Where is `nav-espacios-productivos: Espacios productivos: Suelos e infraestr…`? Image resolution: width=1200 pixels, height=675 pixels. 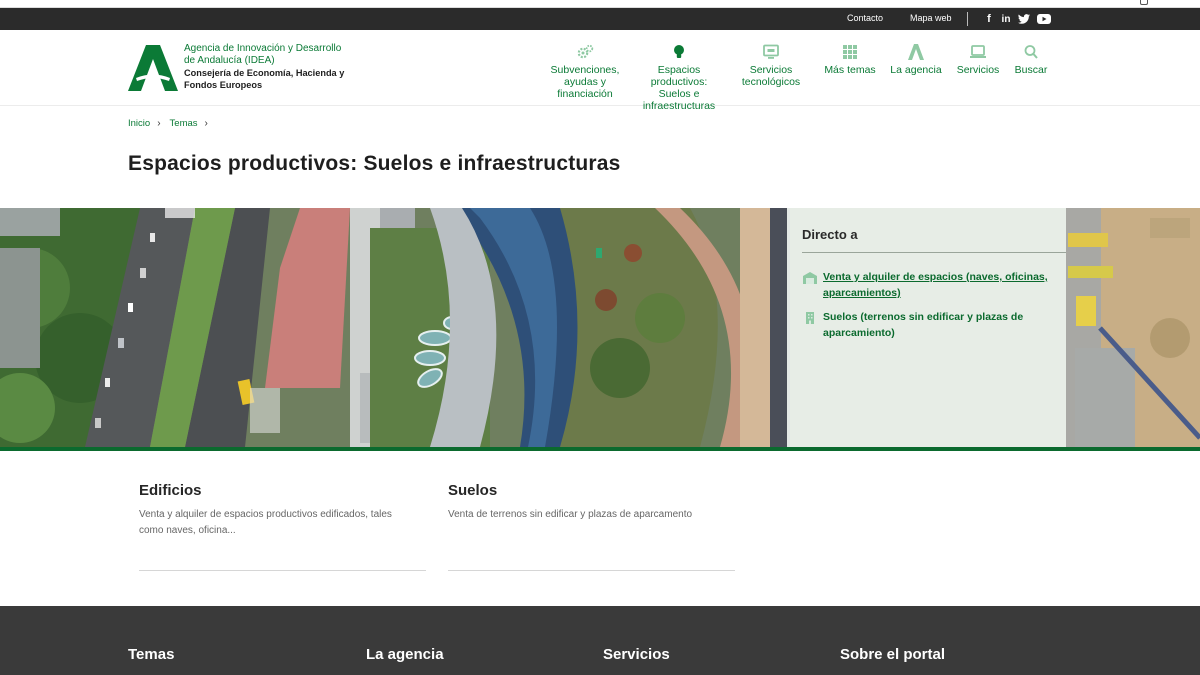 nav-espacios-productivos: Espacios productivos: Suelos e infraestr… is located at coordinates (679, 78).